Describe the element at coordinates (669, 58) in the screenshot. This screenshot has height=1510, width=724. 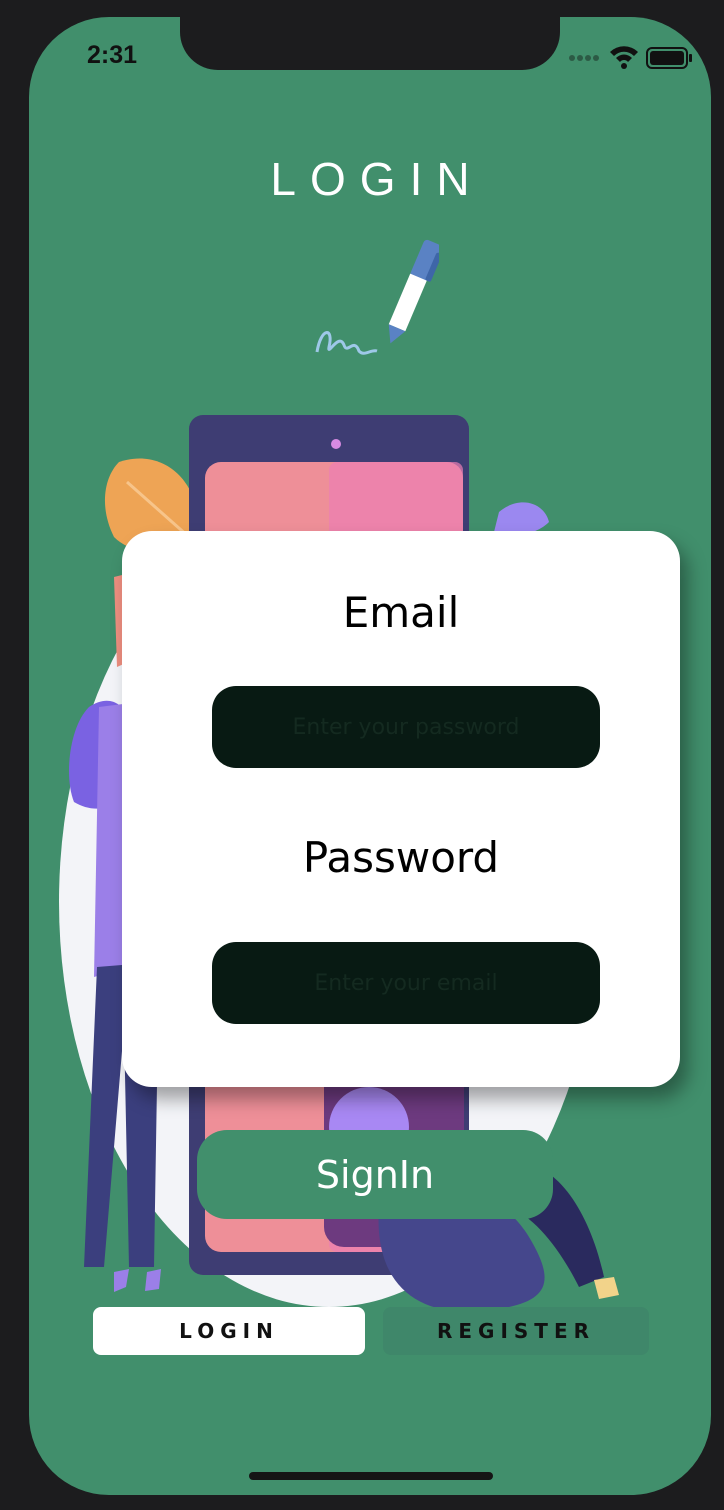
I see `battery-icon` at that location.